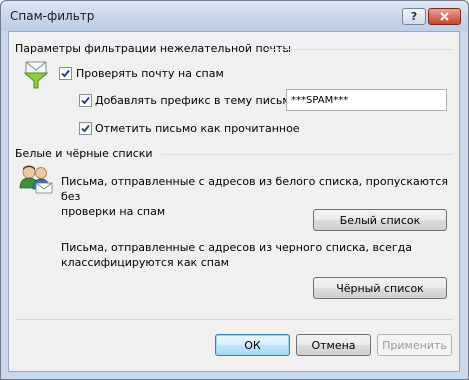 This screenshot has height=380, width=469. Describe the element at coordinates (380, 220) in the screenshot. I see `white-list-button: Белый список` at that location.